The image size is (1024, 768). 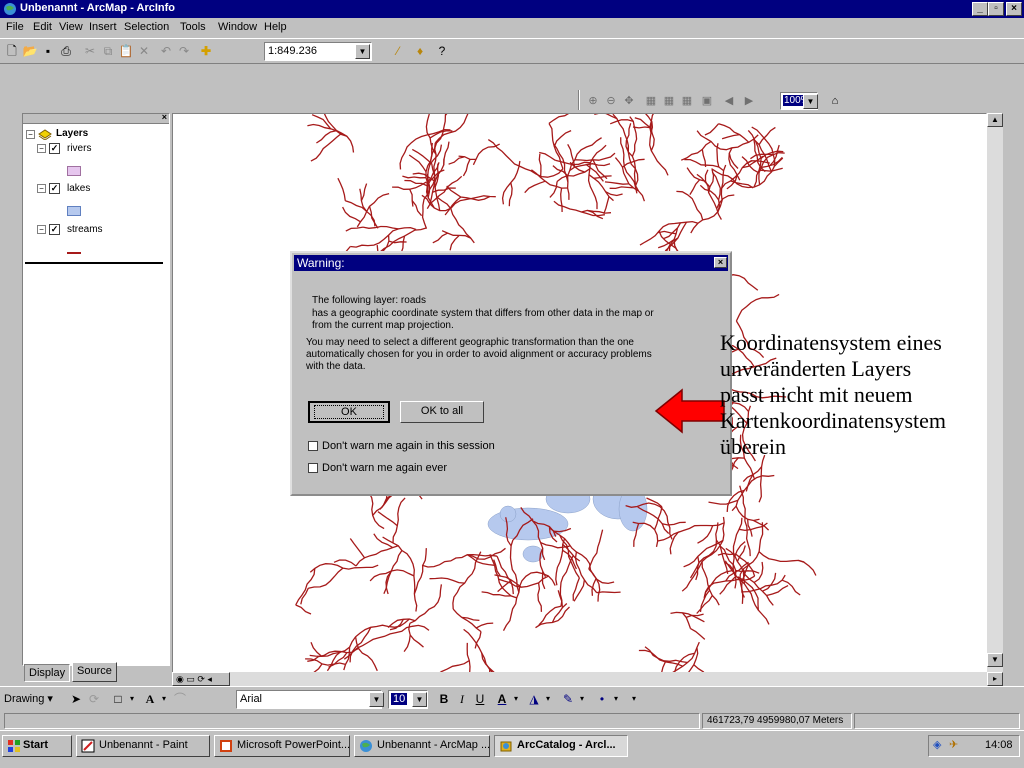 What do you see at coordinates (146, 27) in the screenshot?
I see `menu-selection: Selection` at bounding box center [146, 27].